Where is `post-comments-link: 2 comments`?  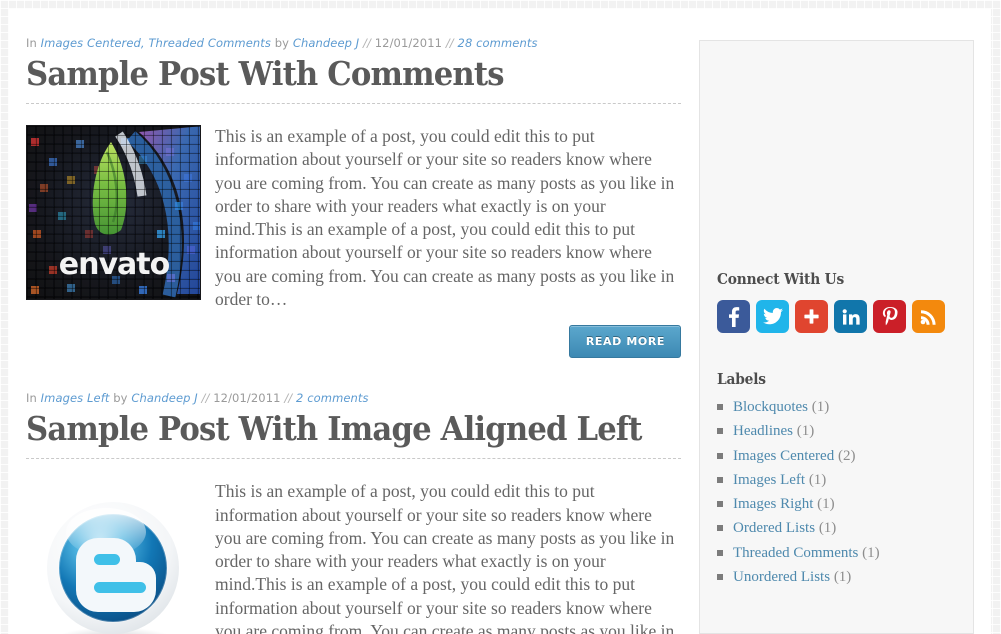 post-comments-link: 2 comments is located at coordinates (332, 398).